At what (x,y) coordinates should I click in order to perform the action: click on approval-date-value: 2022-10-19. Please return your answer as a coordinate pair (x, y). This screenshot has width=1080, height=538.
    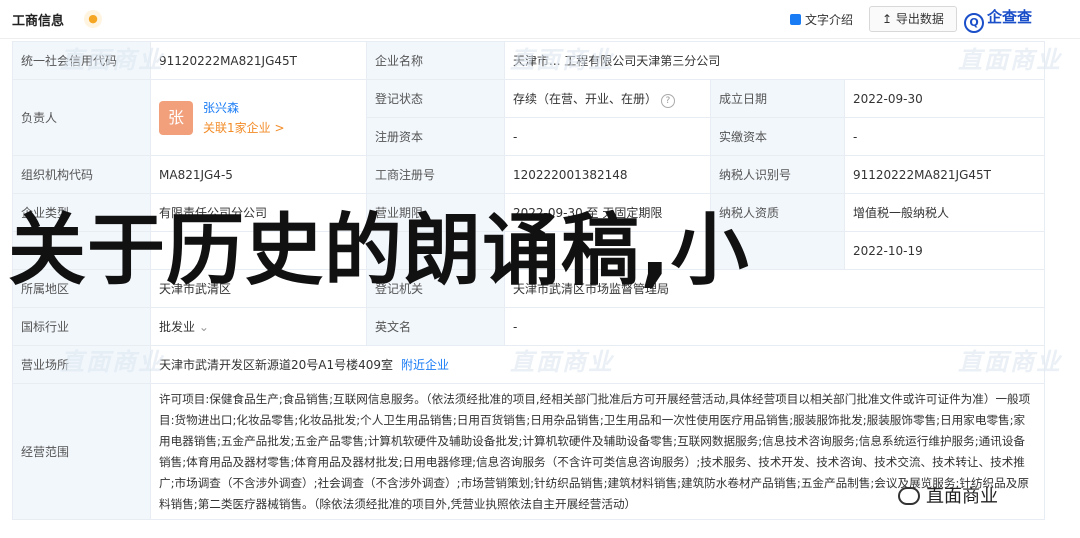
    Looking at the image, I should click on (944, 250).